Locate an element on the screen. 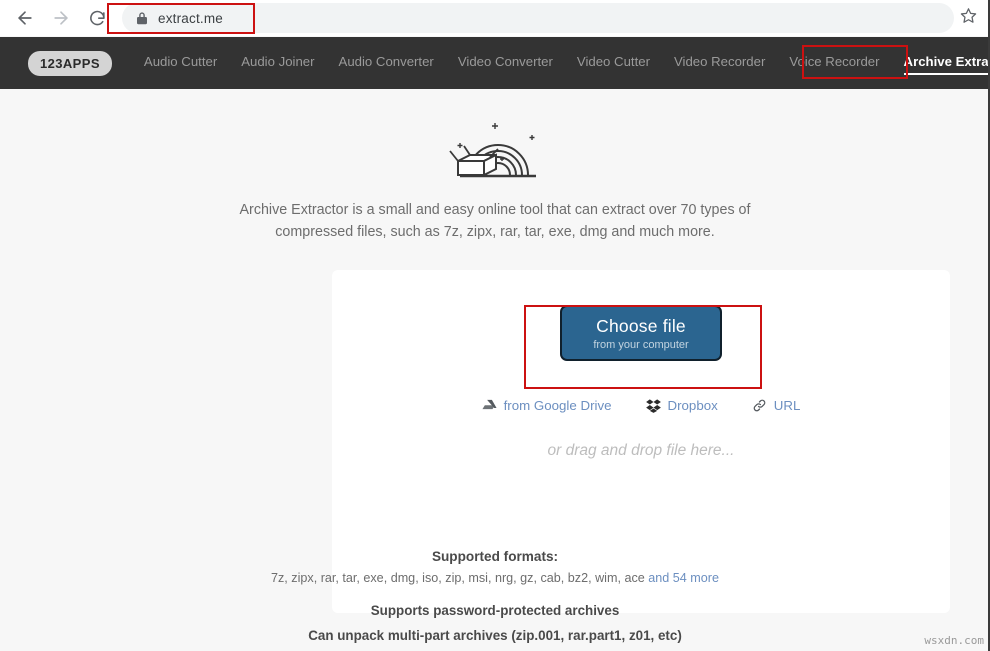  nav-link-audio-joiner: Audio Joiner is located at coordinates (277, 63).